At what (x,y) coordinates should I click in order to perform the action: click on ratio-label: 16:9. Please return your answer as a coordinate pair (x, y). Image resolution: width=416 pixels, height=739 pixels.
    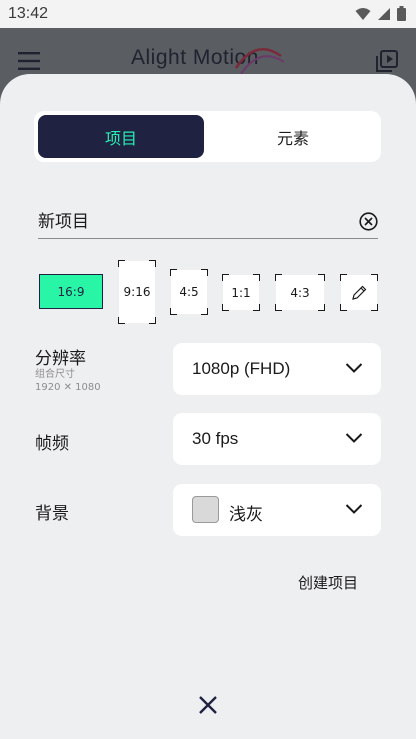
    Looking at the image, I should click on (71, 291).